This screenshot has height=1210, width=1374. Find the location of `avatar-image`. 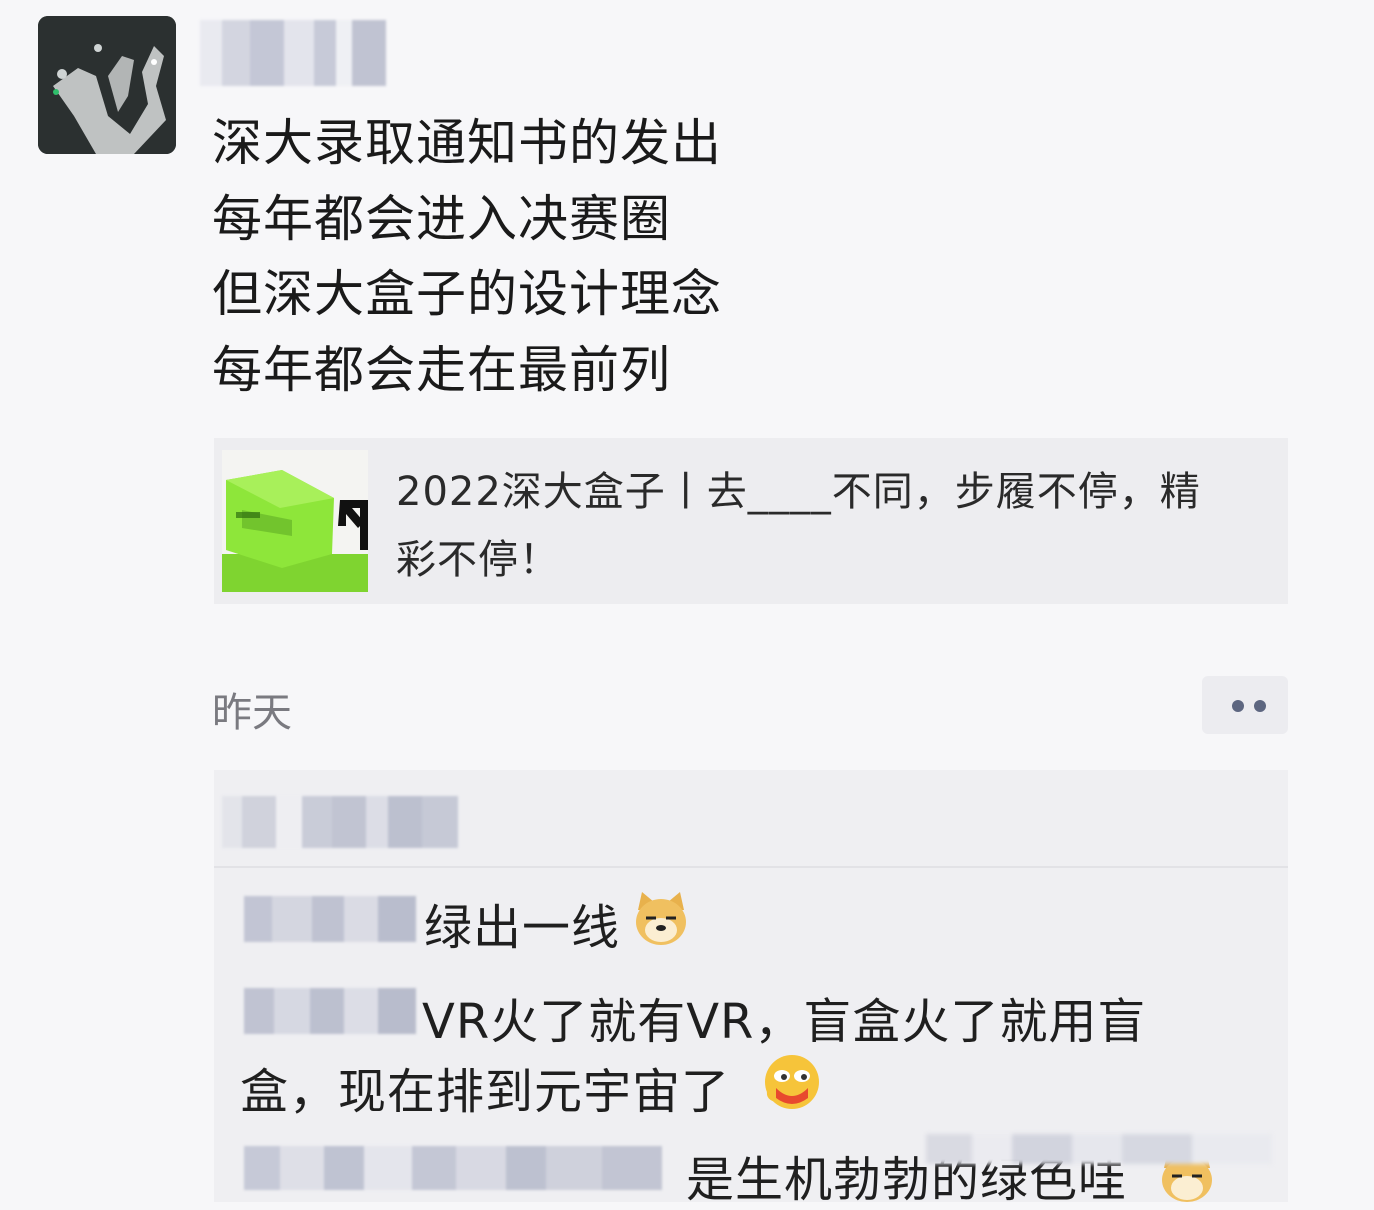

avatar-image is located at coordinates (107, 85).